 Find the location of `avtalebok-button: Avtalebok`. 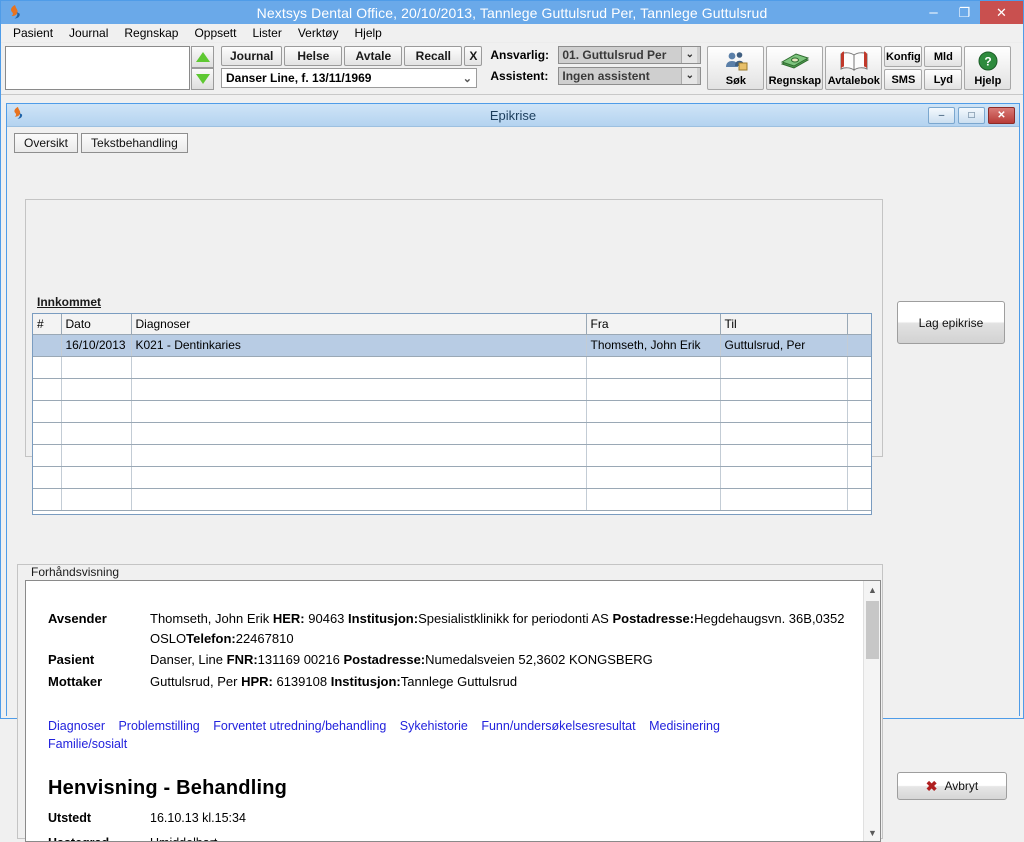

avtalebok-button: Avtalebok is located at coordinates (854, 68).